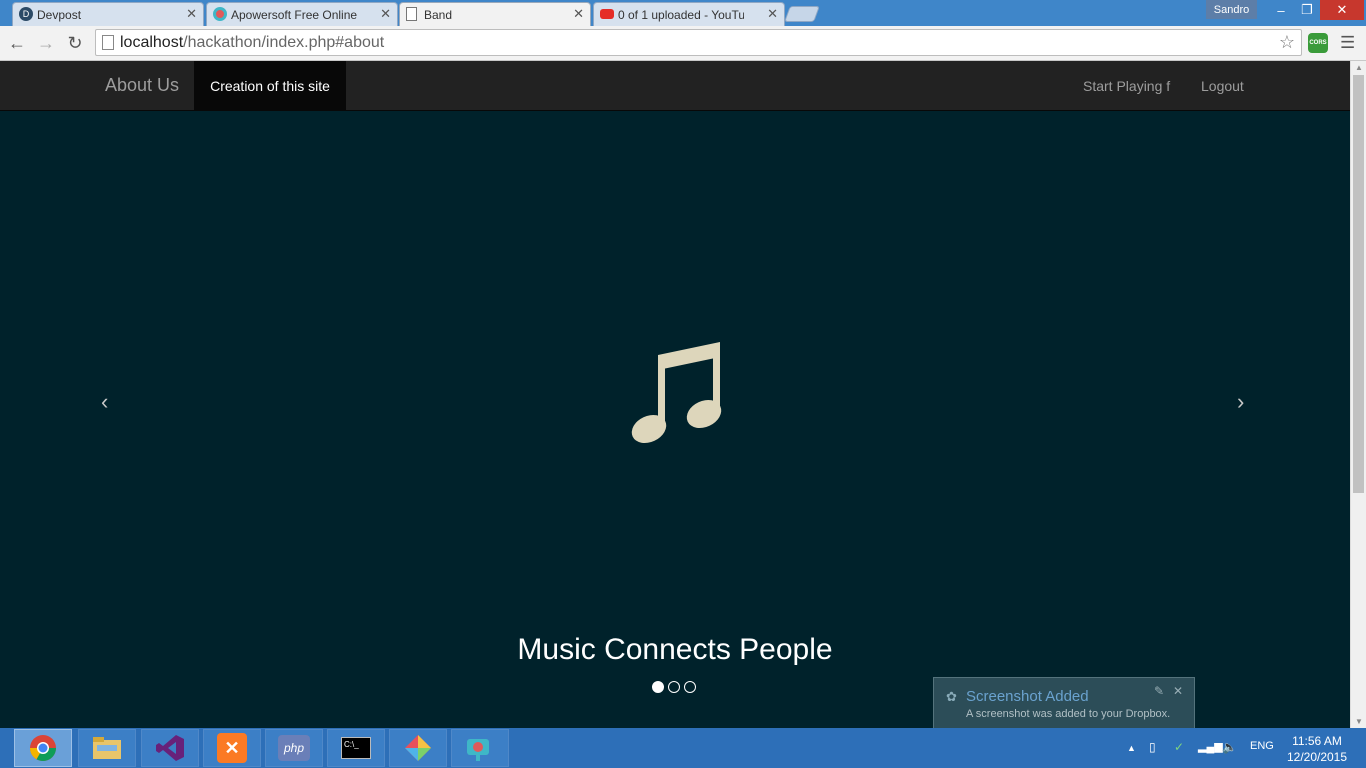 This screenshot has height=768, width=1366. I want to click on tab-label: Devpost, so click(59, 14).